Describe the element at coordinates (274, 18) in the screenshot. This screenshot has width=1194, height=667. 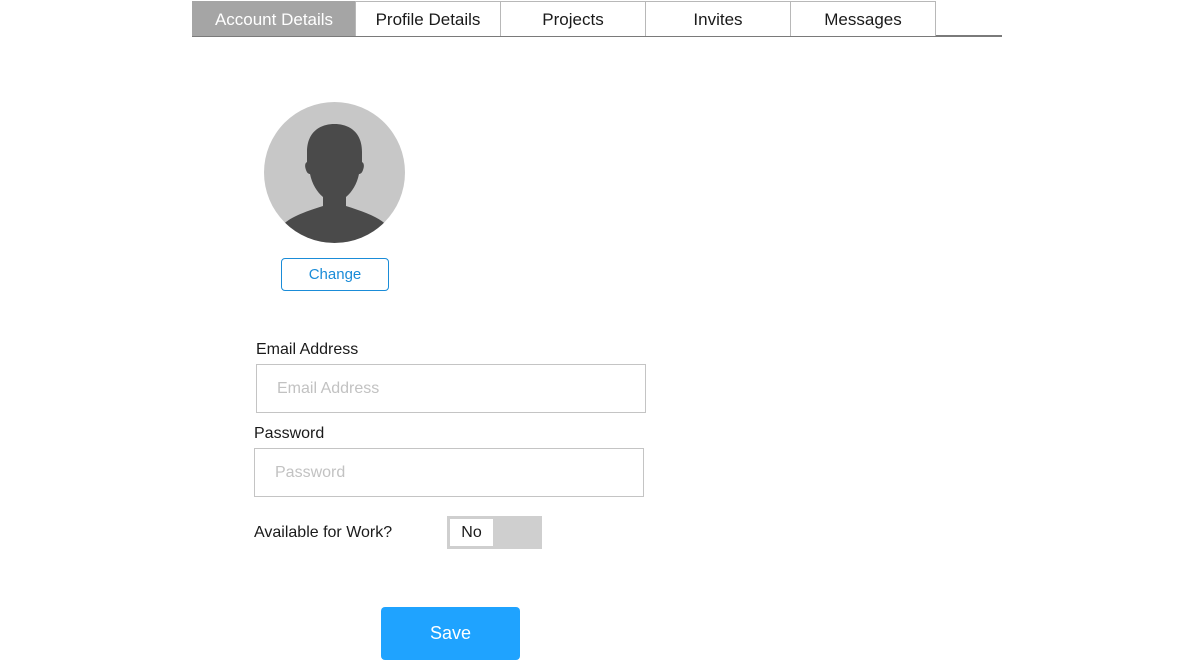
I see `tab-account-details: Account Details` at that location.